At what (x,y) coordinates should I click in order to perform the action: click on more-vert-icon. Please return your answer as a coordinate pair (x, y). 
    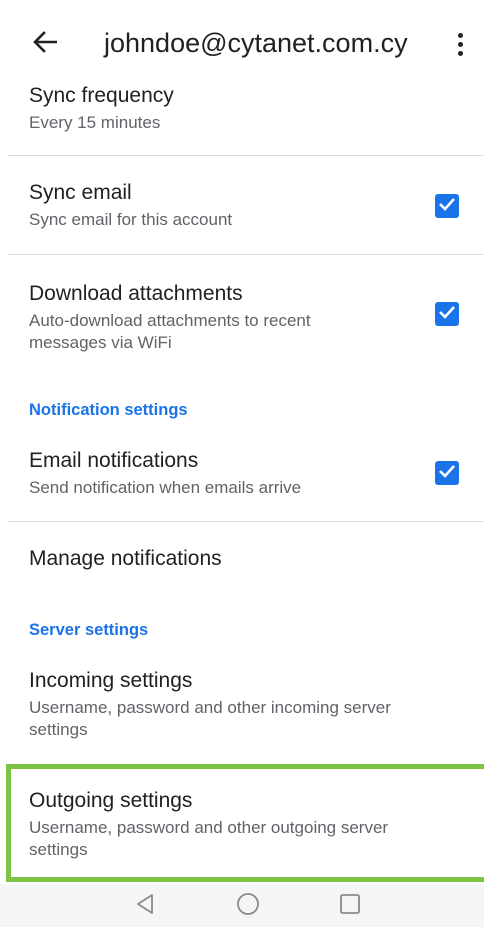
    Looking at the image, I should click on (460, 44).